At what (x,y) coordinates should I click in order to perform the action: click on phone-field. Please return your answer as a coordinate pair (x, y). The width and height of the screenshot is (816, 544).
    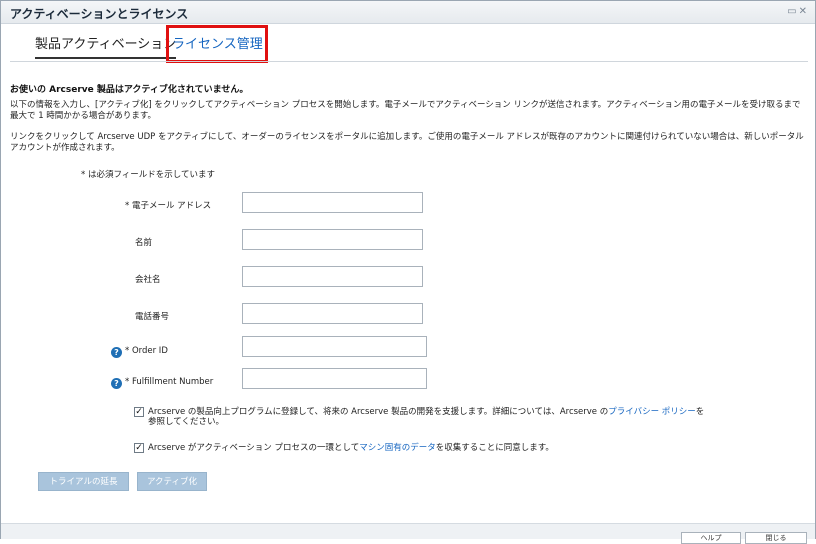
    Looking at the image, I should click on (332, 313).